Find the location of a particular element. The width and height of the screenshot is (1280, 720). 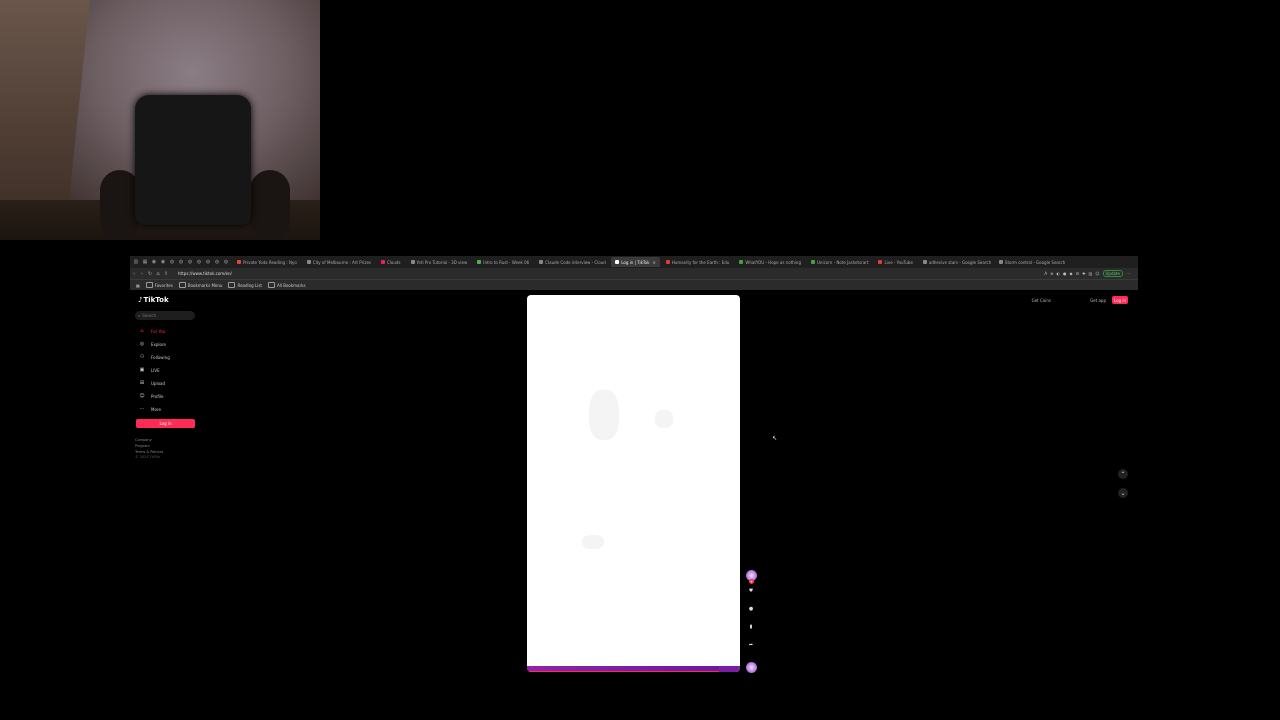

sidebar-login-button: Log in is located at coordinates (165, 423).